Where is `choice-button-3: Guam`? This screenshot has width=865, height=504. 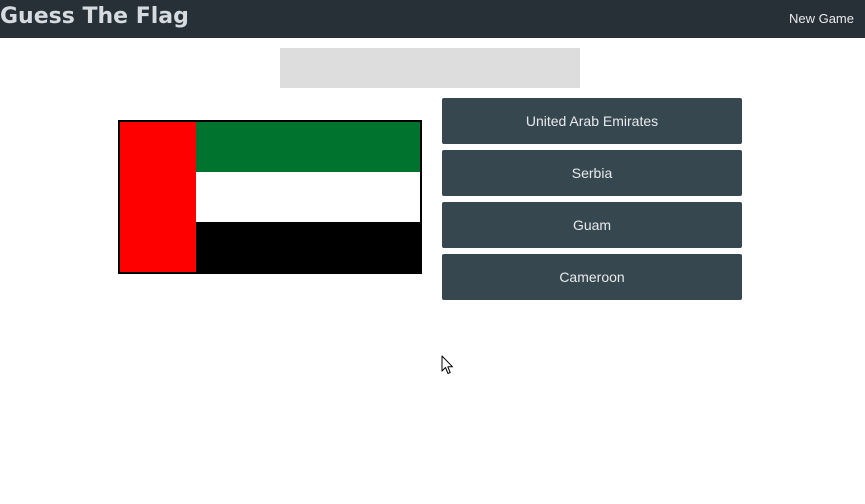
choice-button-3: Guam is located at coordinates (592, 225).